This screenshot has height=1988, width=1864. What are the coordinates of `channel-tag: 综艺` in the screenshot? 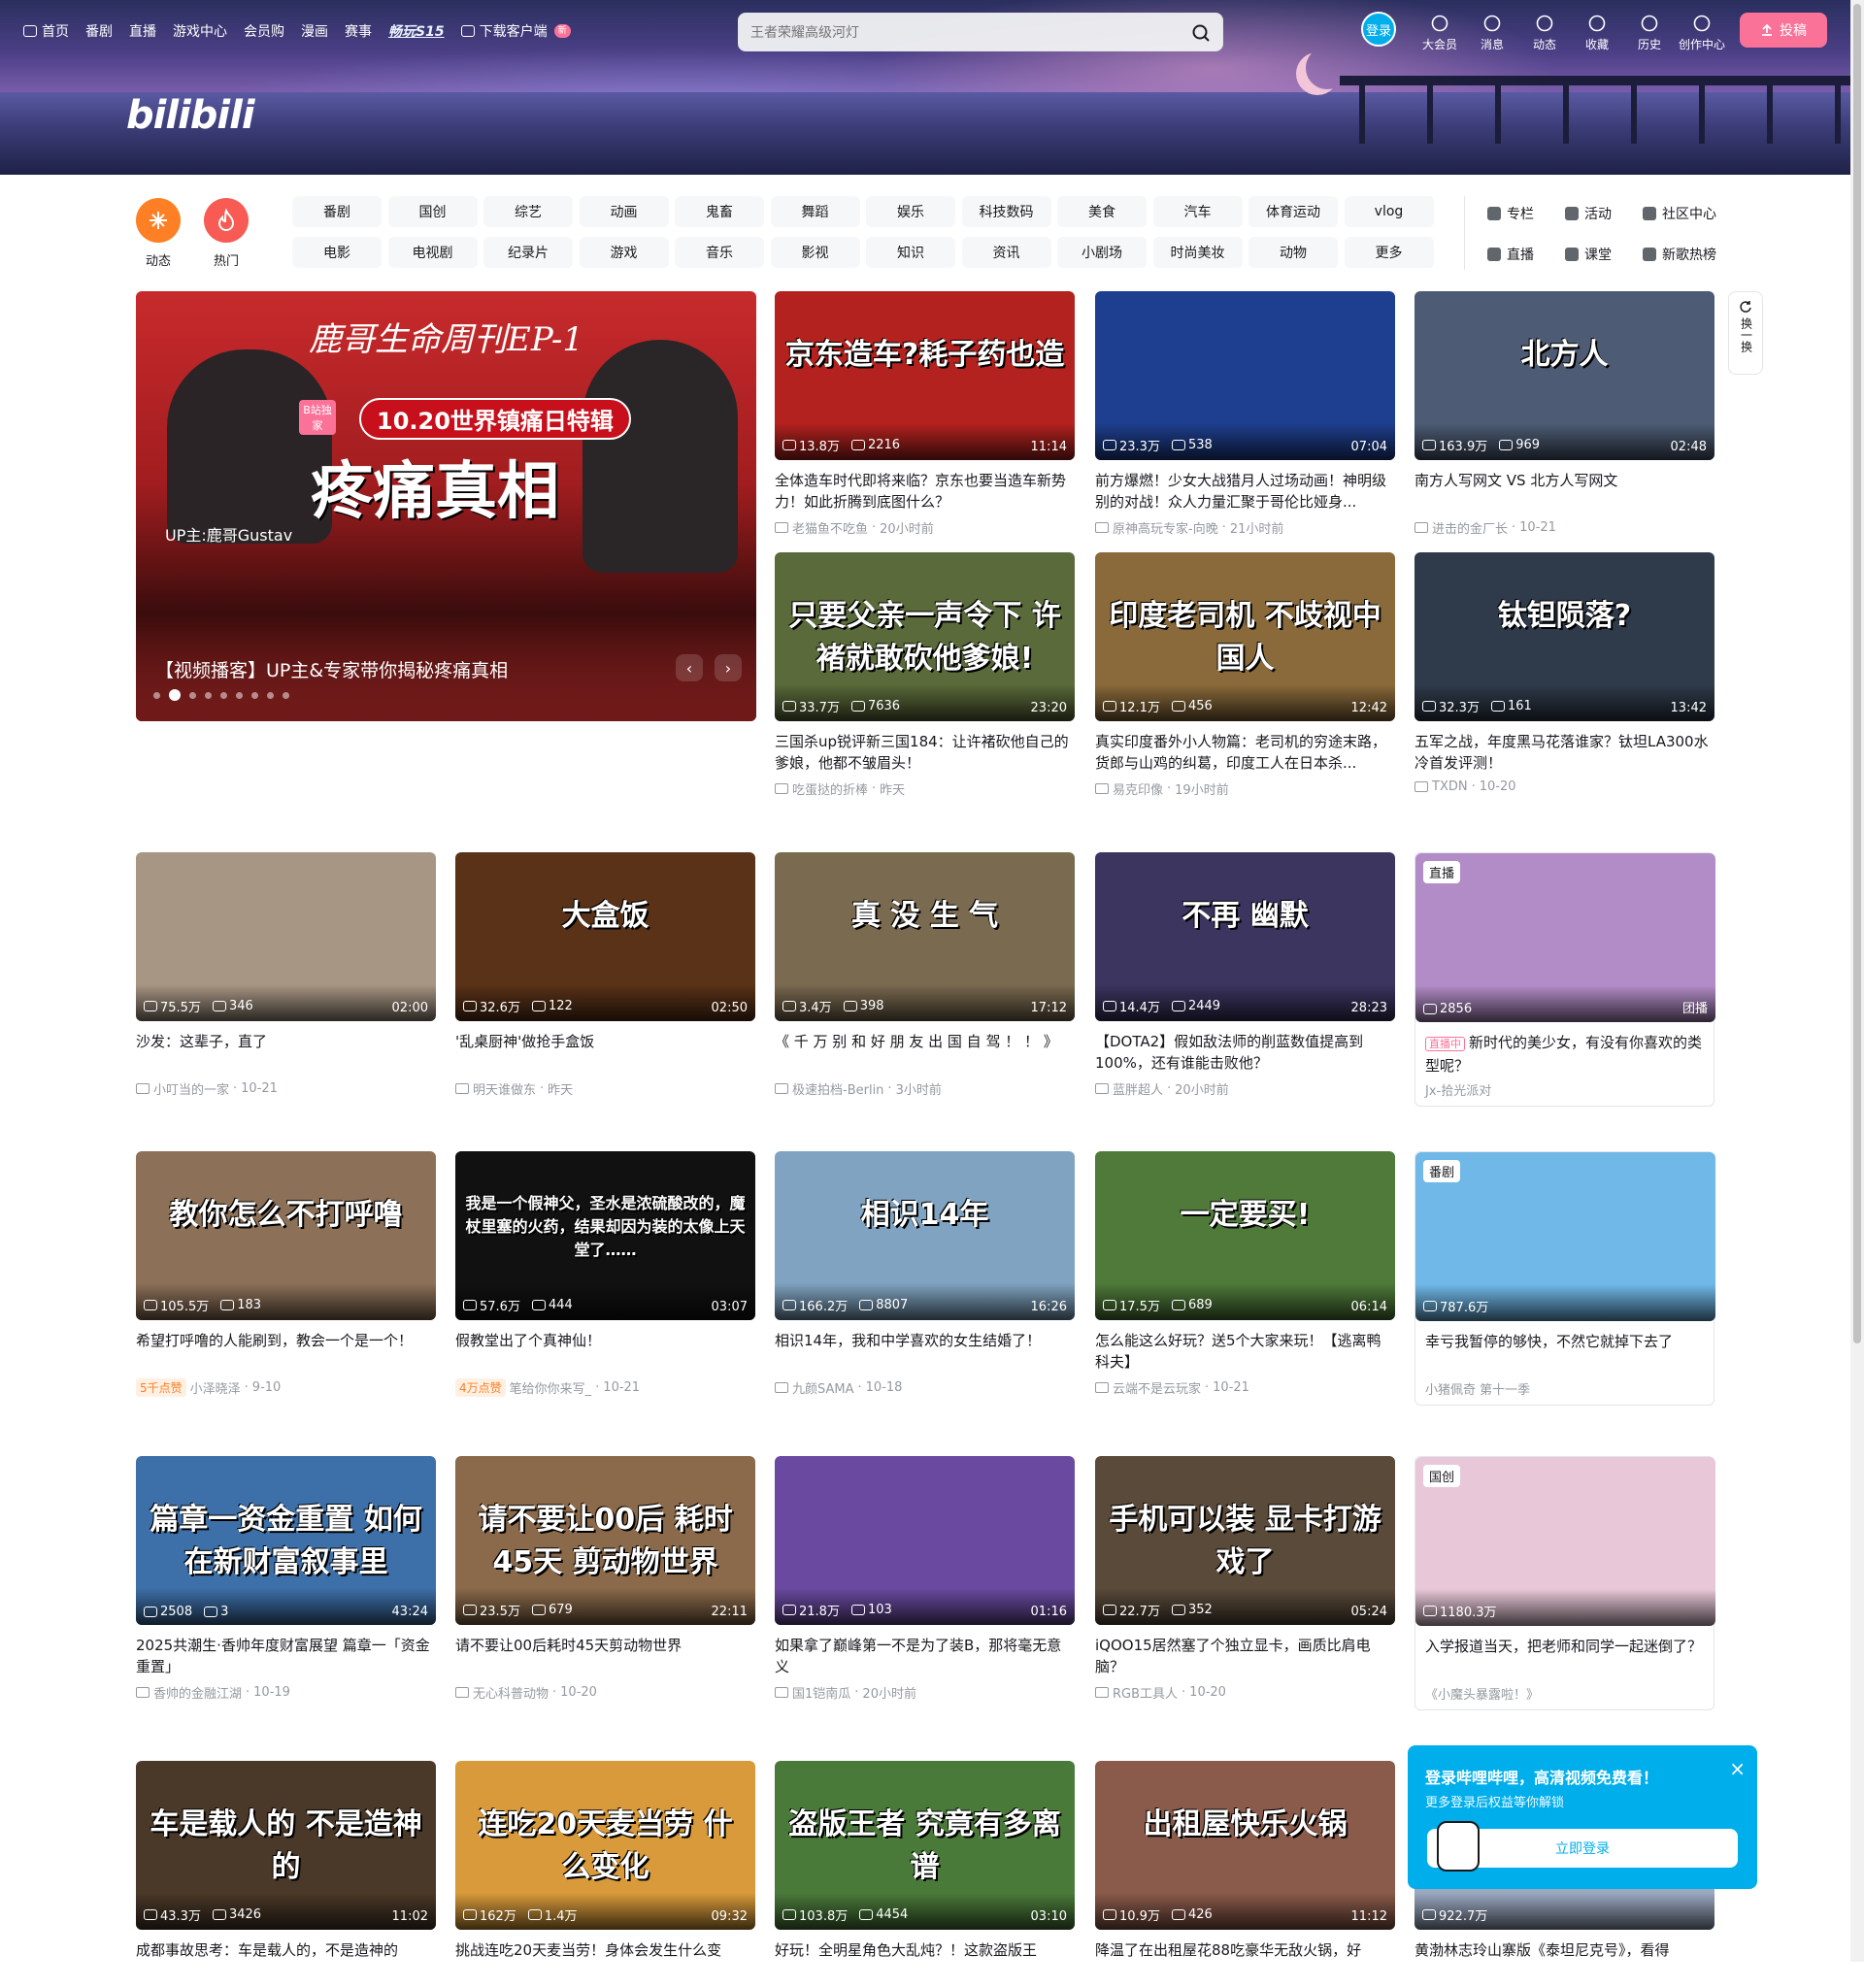 It's located at (528, 211).